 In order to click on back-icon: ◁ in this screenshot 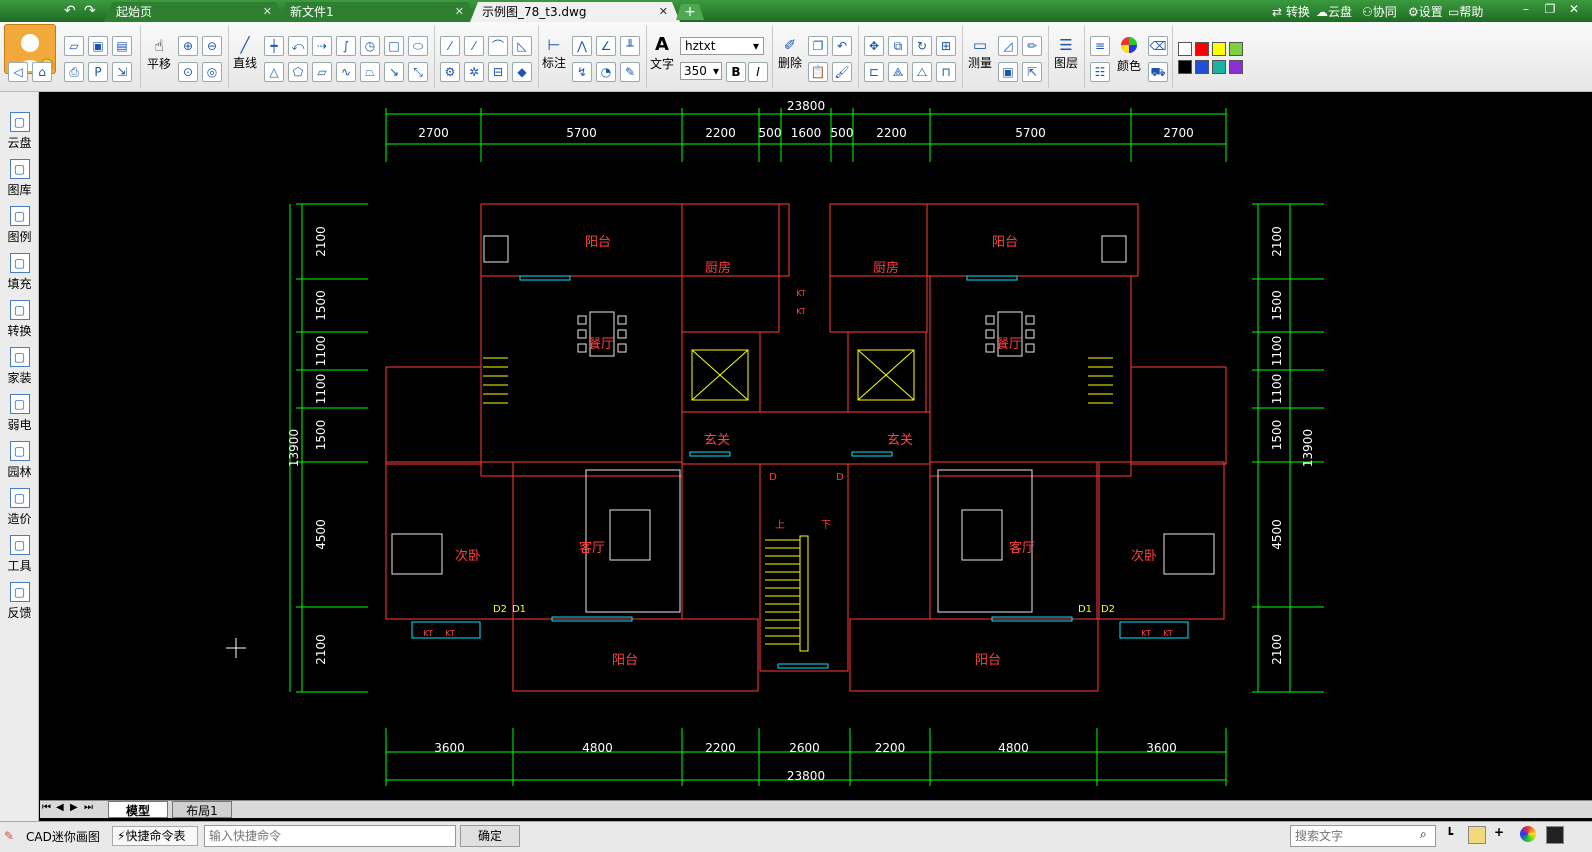, I will do `click(18, 72)`.